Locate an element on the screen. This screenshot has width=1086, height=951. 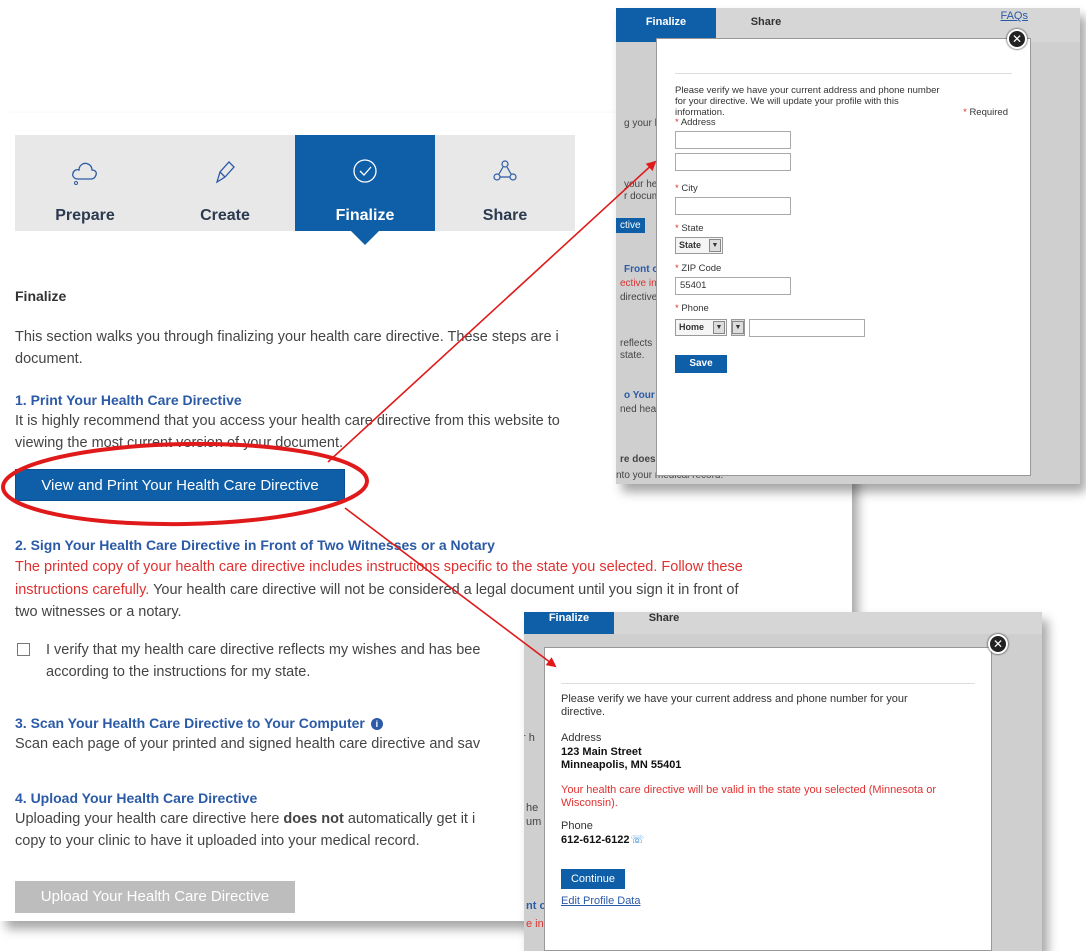
step2-red-line-2: instructions carefully. is located at coordinates (82, 590).